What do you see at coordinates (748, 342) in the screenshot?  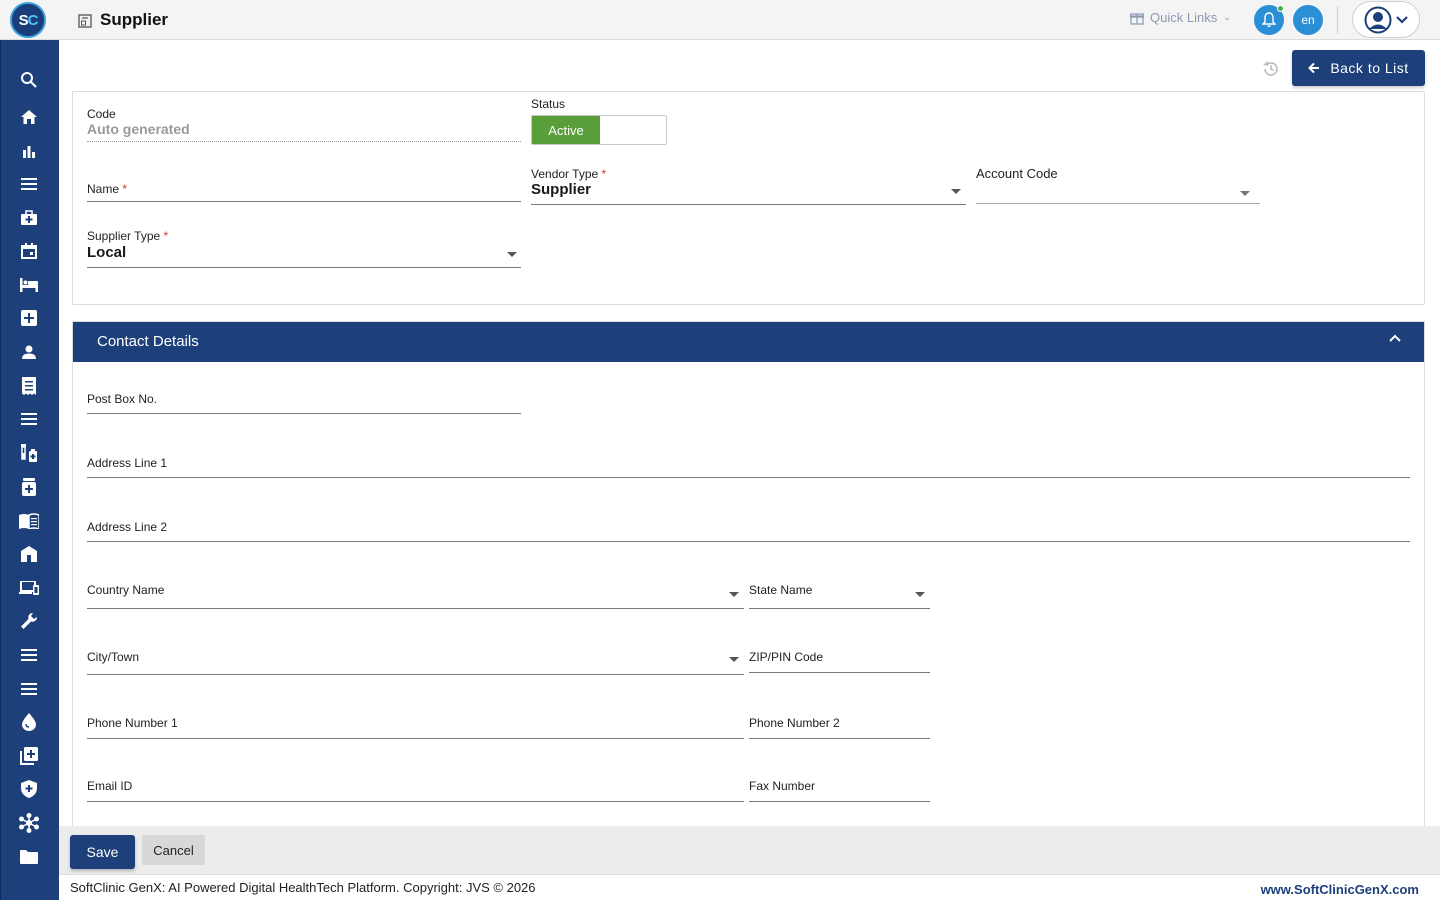 I see `contact-details-header: Contact Details` at bounding box center [748, 342].